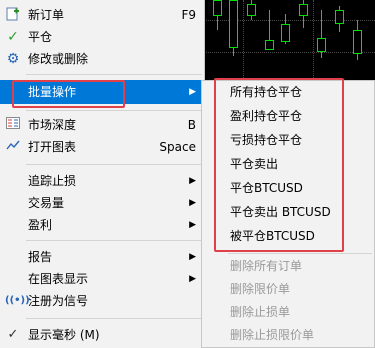  What do you see at coordinates (102, 279) in the screenshot?
I see `menu-item-show-on-chart: 在图表显示 ▶` at bounding box center [102, 279].